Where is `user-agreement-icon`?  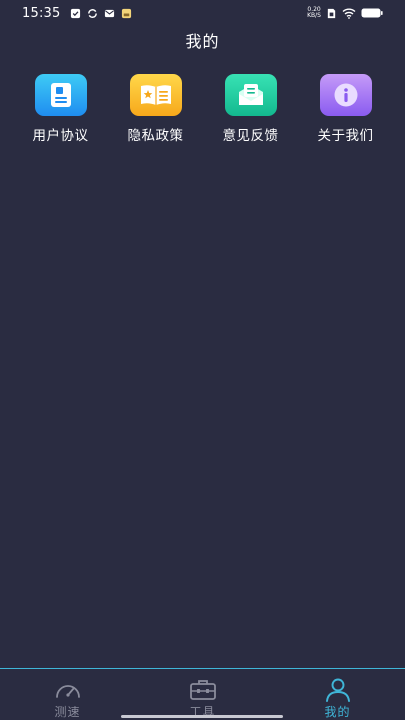 user-agreement-icon is located at coordinates (60, 95).